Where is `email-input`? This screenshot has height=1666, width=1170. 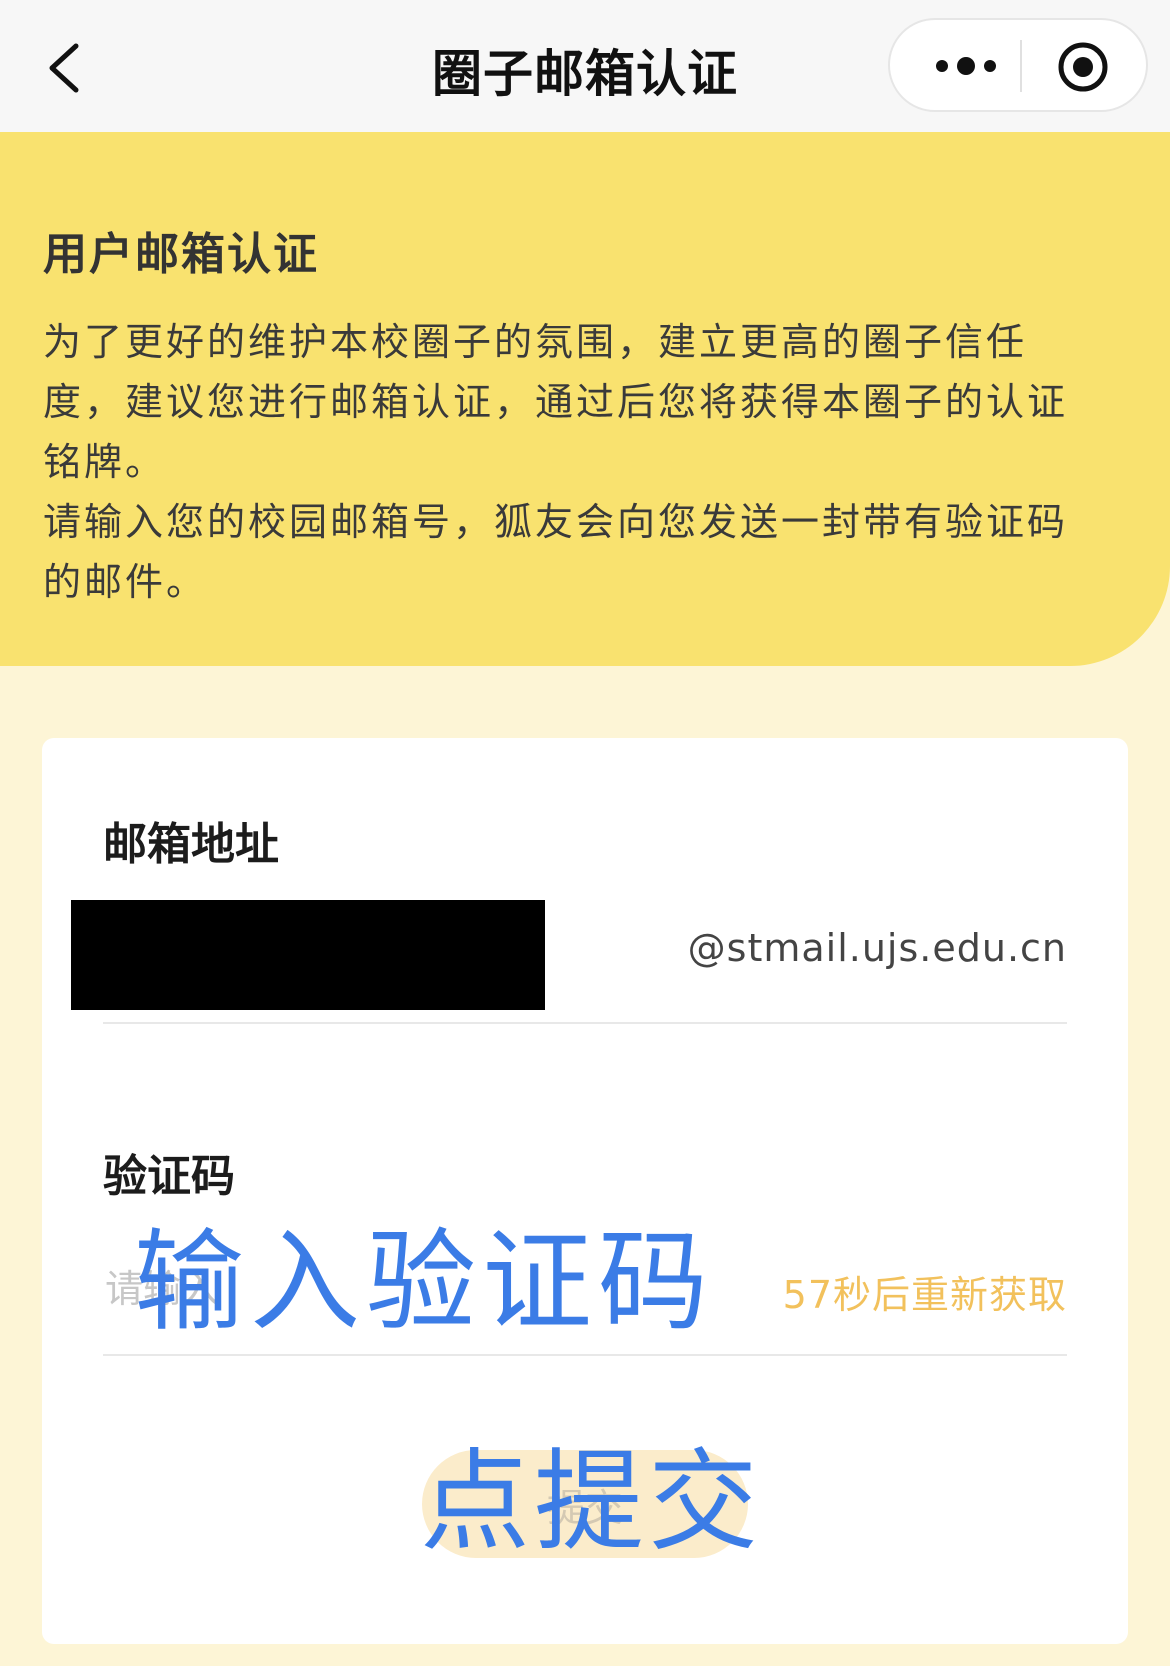 email-input is located at coordinates (308, 955).